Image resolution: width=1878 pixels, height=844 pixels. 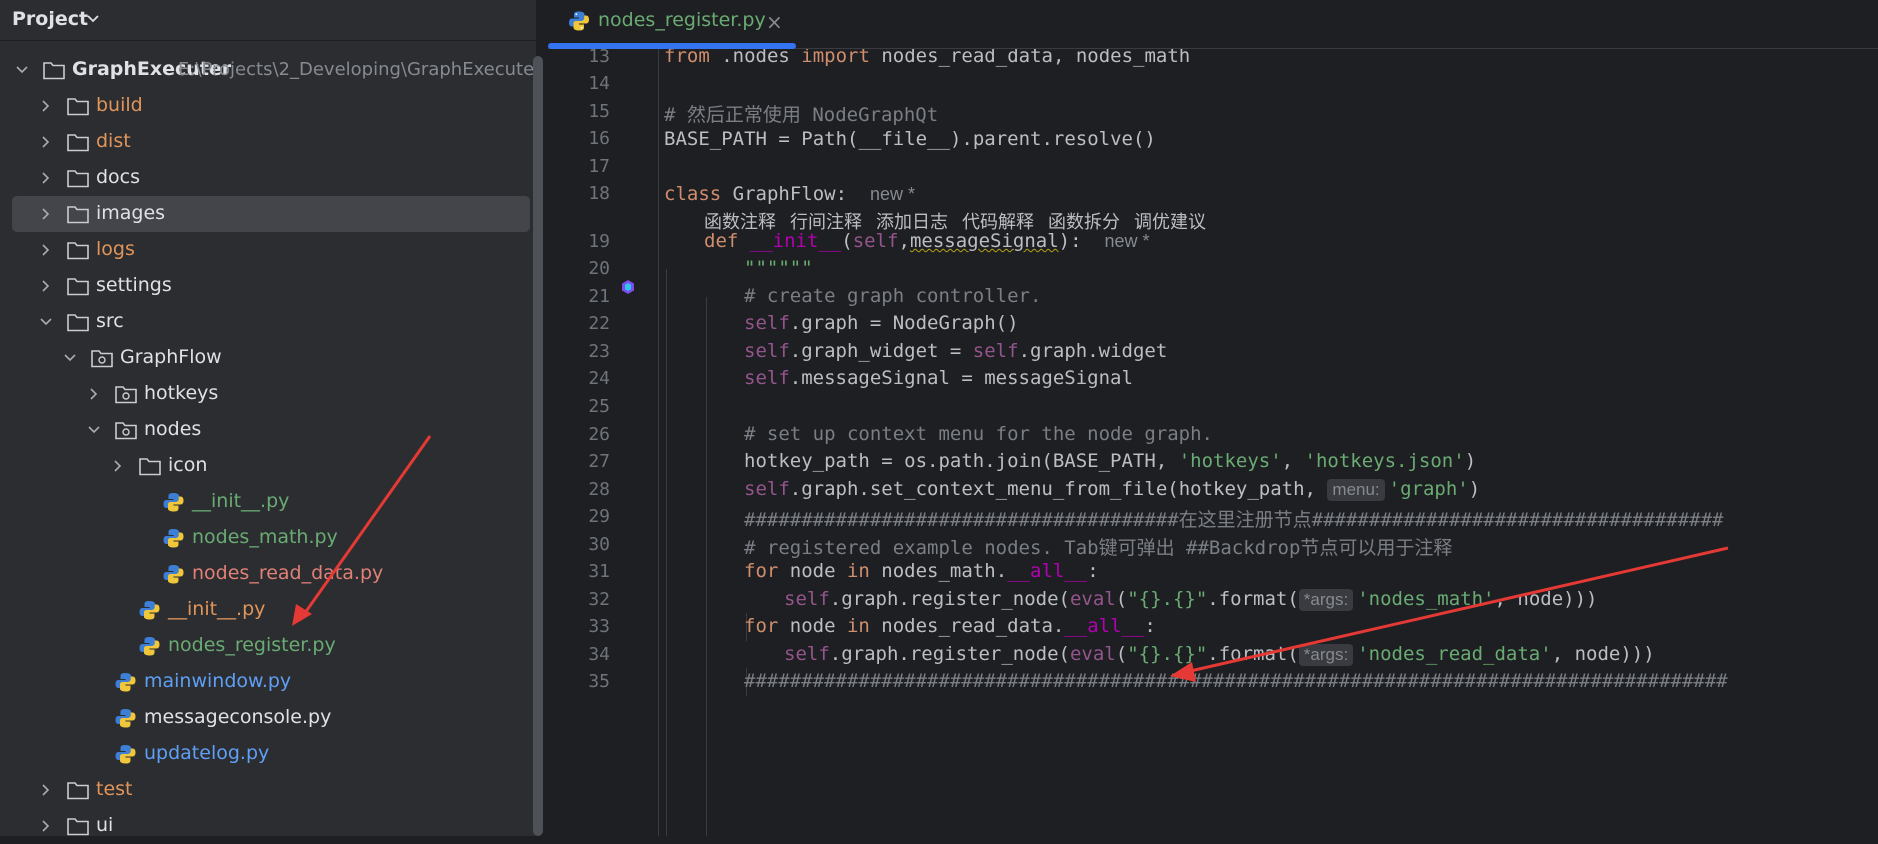 I want to click on tree-row: nodes_read_data.py, so click(x=271, y=574).